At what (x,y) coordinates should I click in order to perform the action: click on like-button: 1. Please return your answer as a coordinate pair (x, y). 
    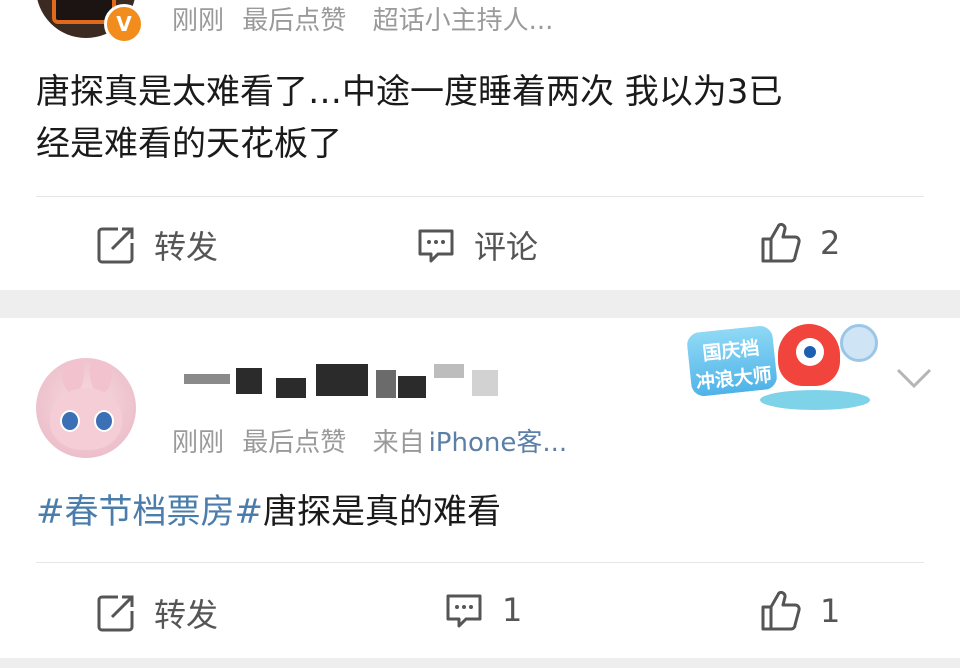
    Looking at the image, I should click on (800, 611).